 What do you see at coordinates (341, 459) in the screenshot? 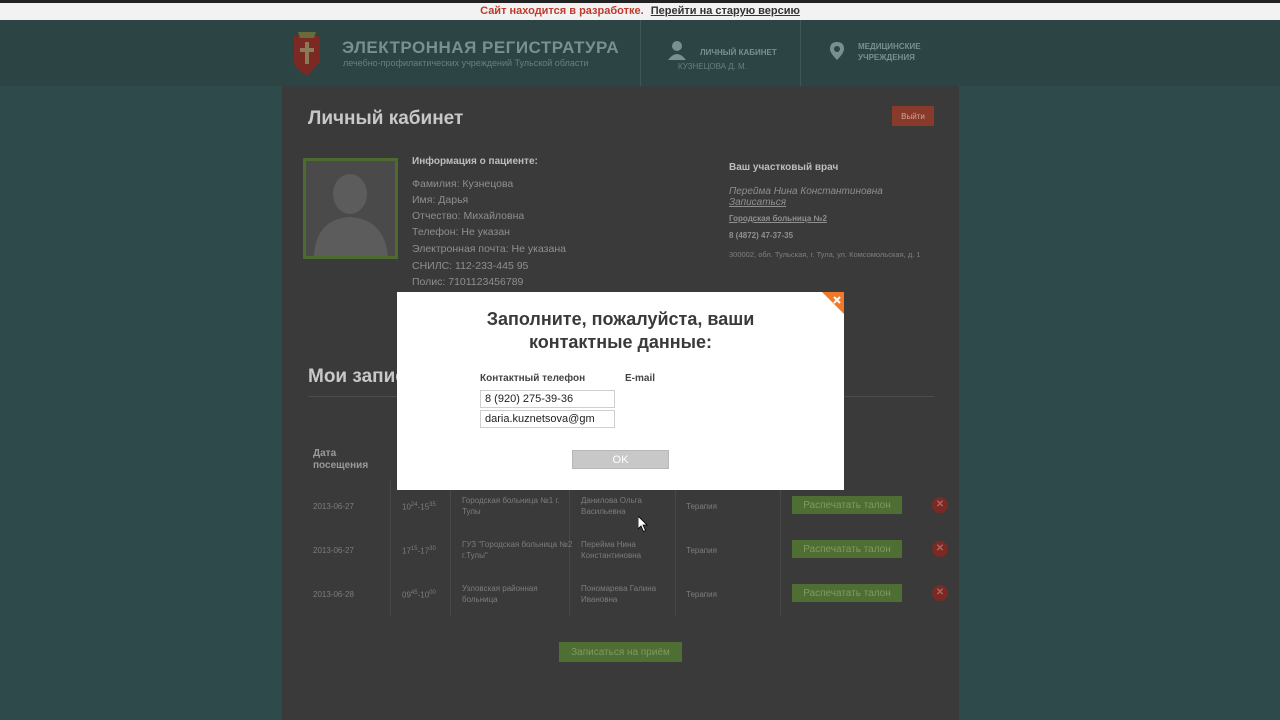
I see `col-date-header: Дата посещения` at bounding box center [341, 459].